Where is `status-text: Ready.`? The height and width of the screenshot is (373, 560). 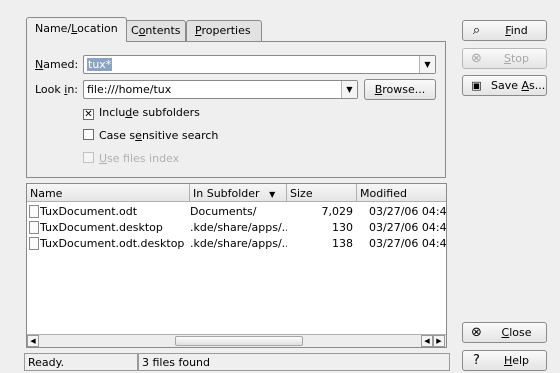
status-text: Ready. is located at coordinates (81, 362).